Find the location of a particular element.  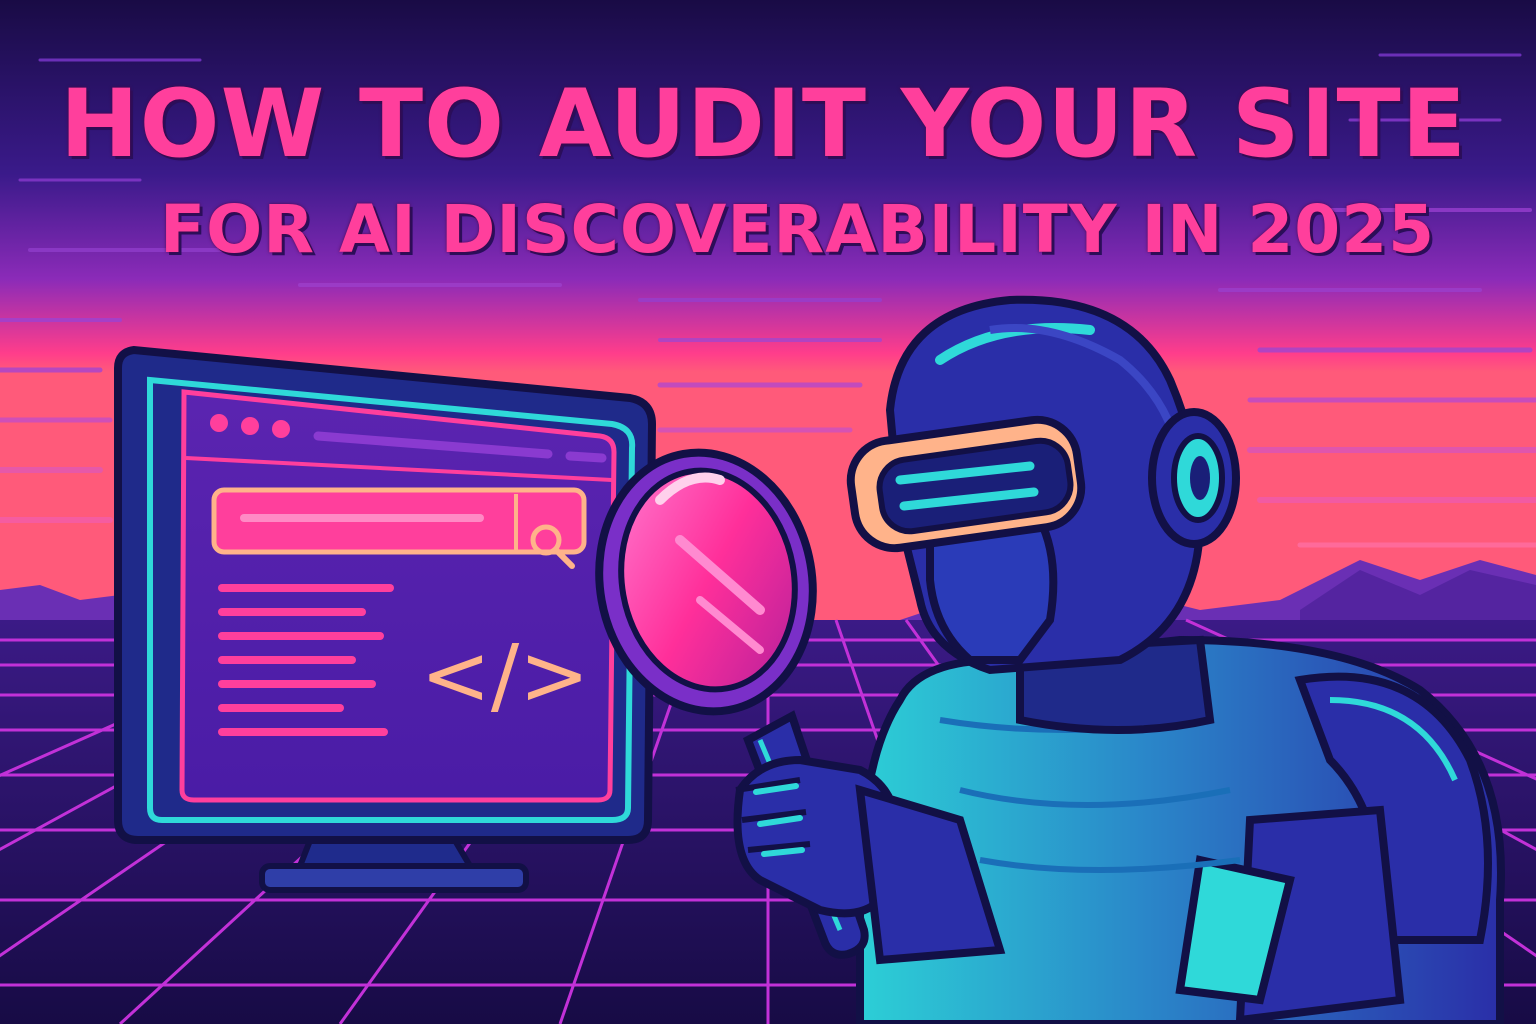

code-icon: </> is located at coordinates (504, 675).